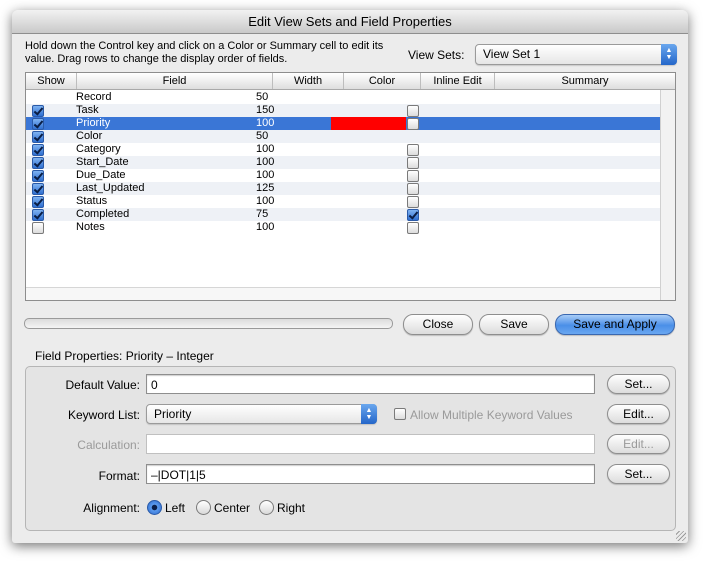  Describe the element at coordinates (110, 188) in the screenshot. I see `field-name-cell: Last_Updated` at that location.